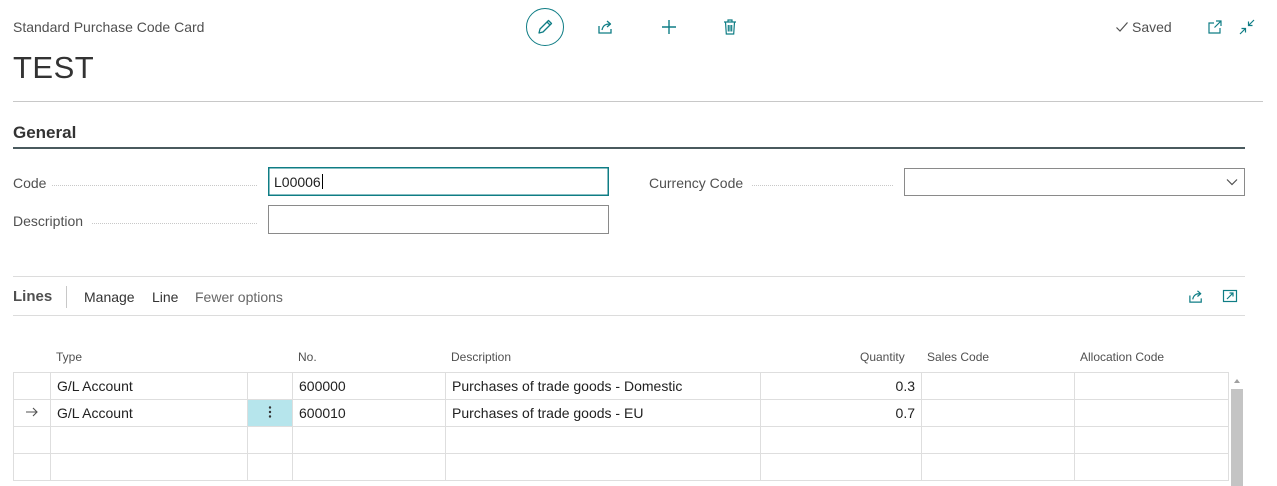  What do you see at coordinates (165, 297) in the screenshot?
I see `line-action: Line` at bounding box center [165, 297].